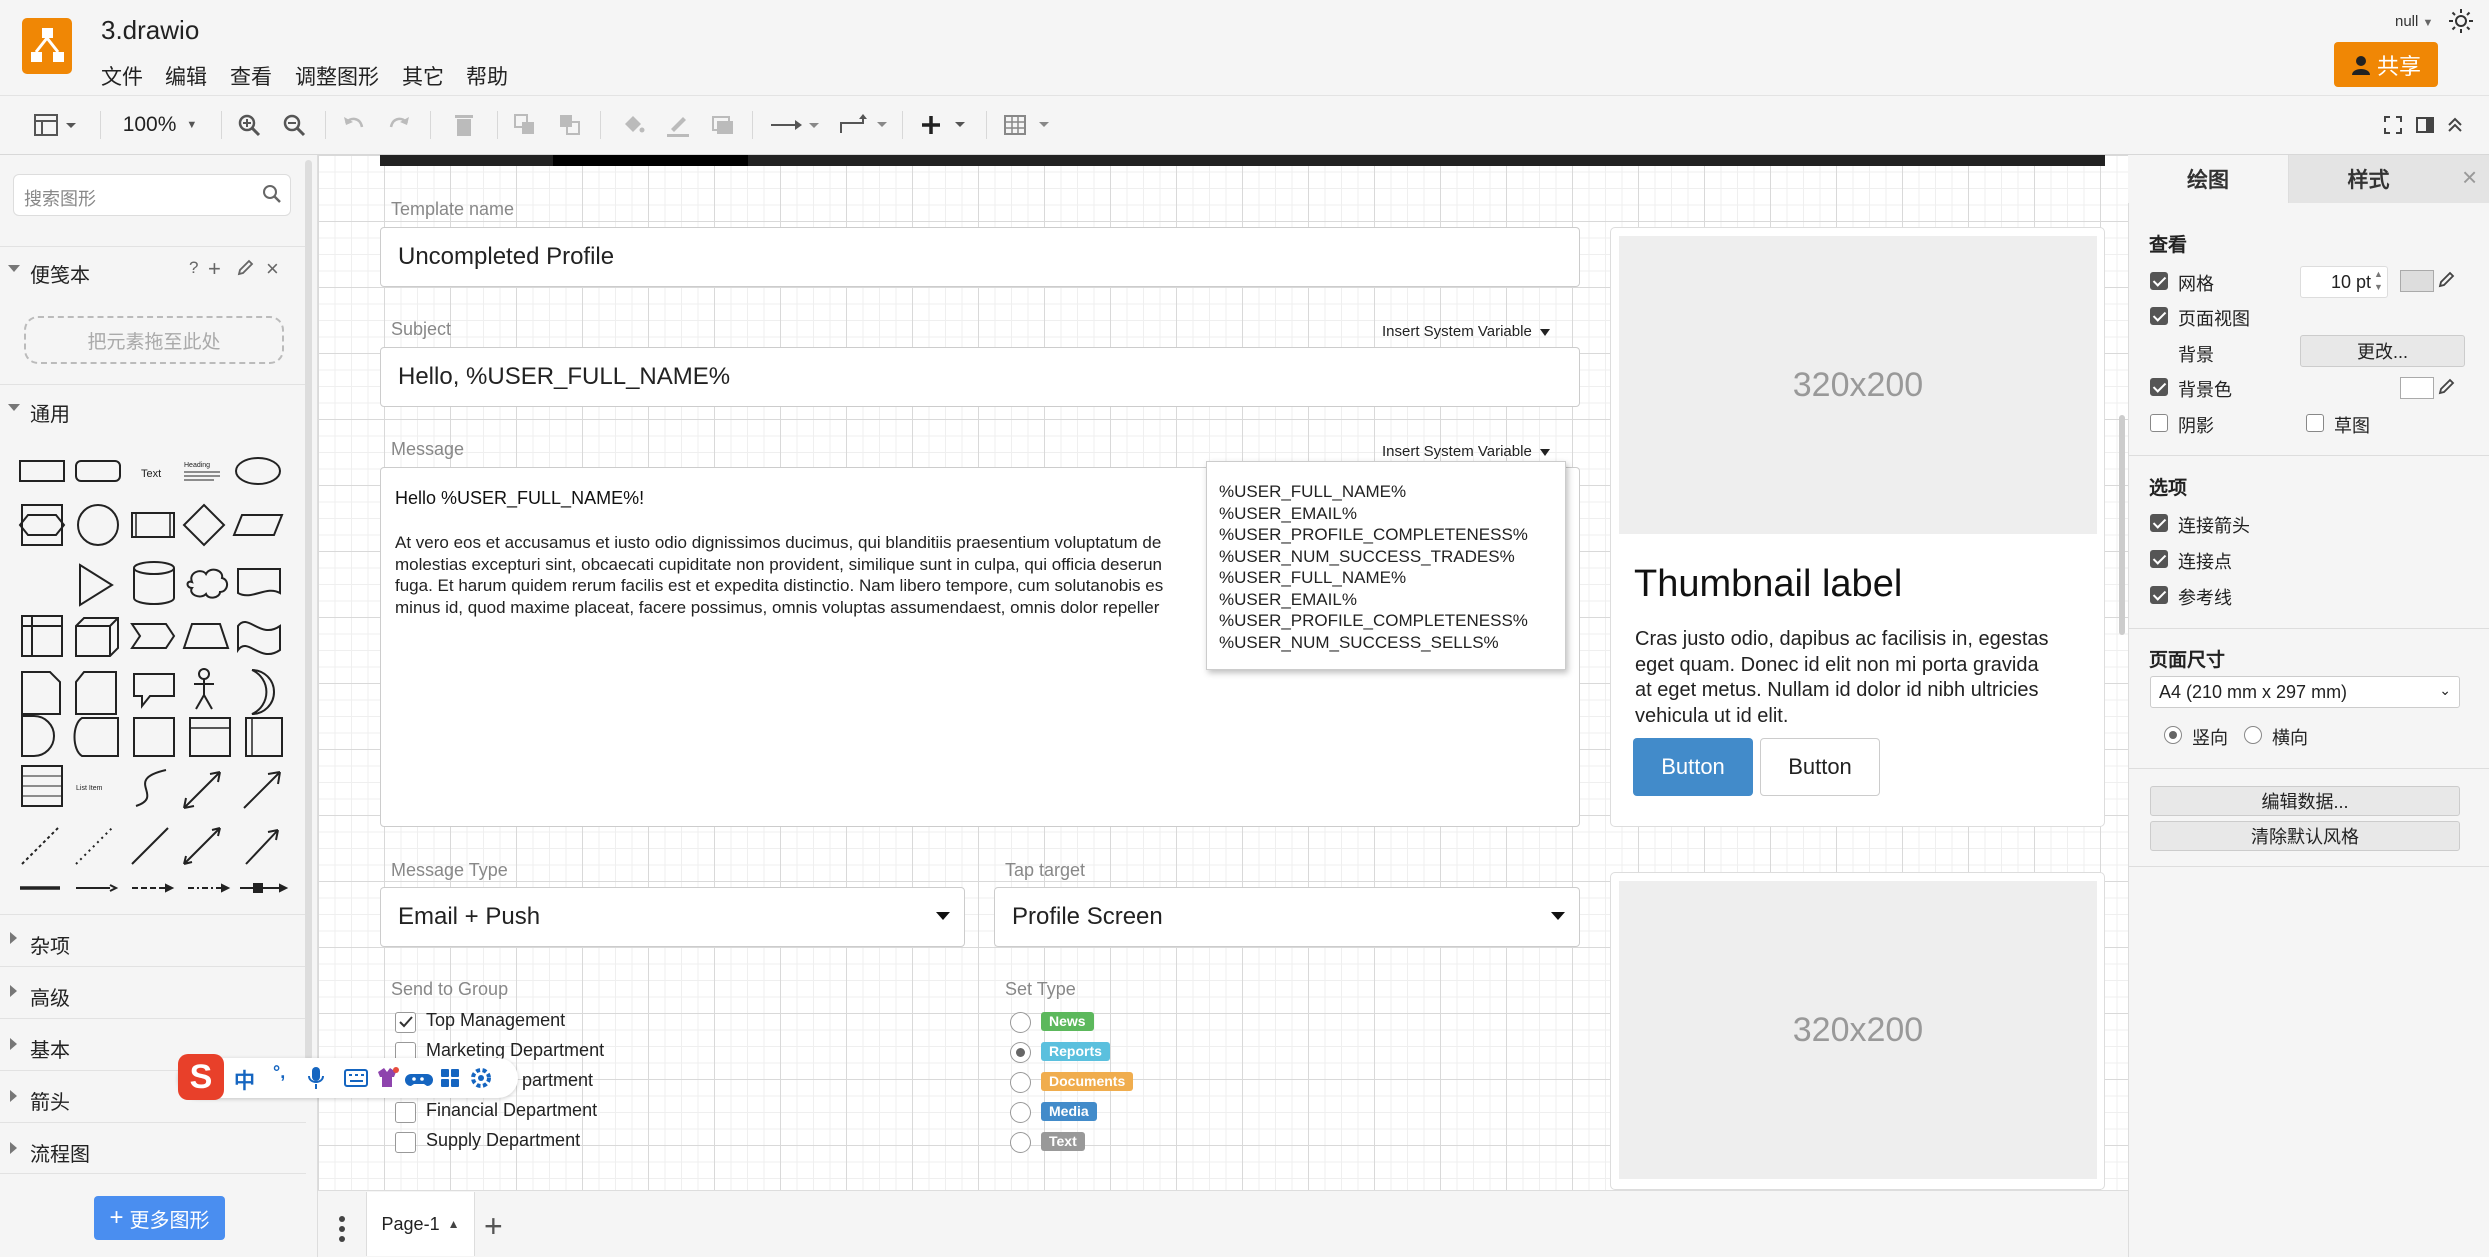 The image size is (2489, 1257). I want to click on grid-color-swatch, so click(2417, 281).